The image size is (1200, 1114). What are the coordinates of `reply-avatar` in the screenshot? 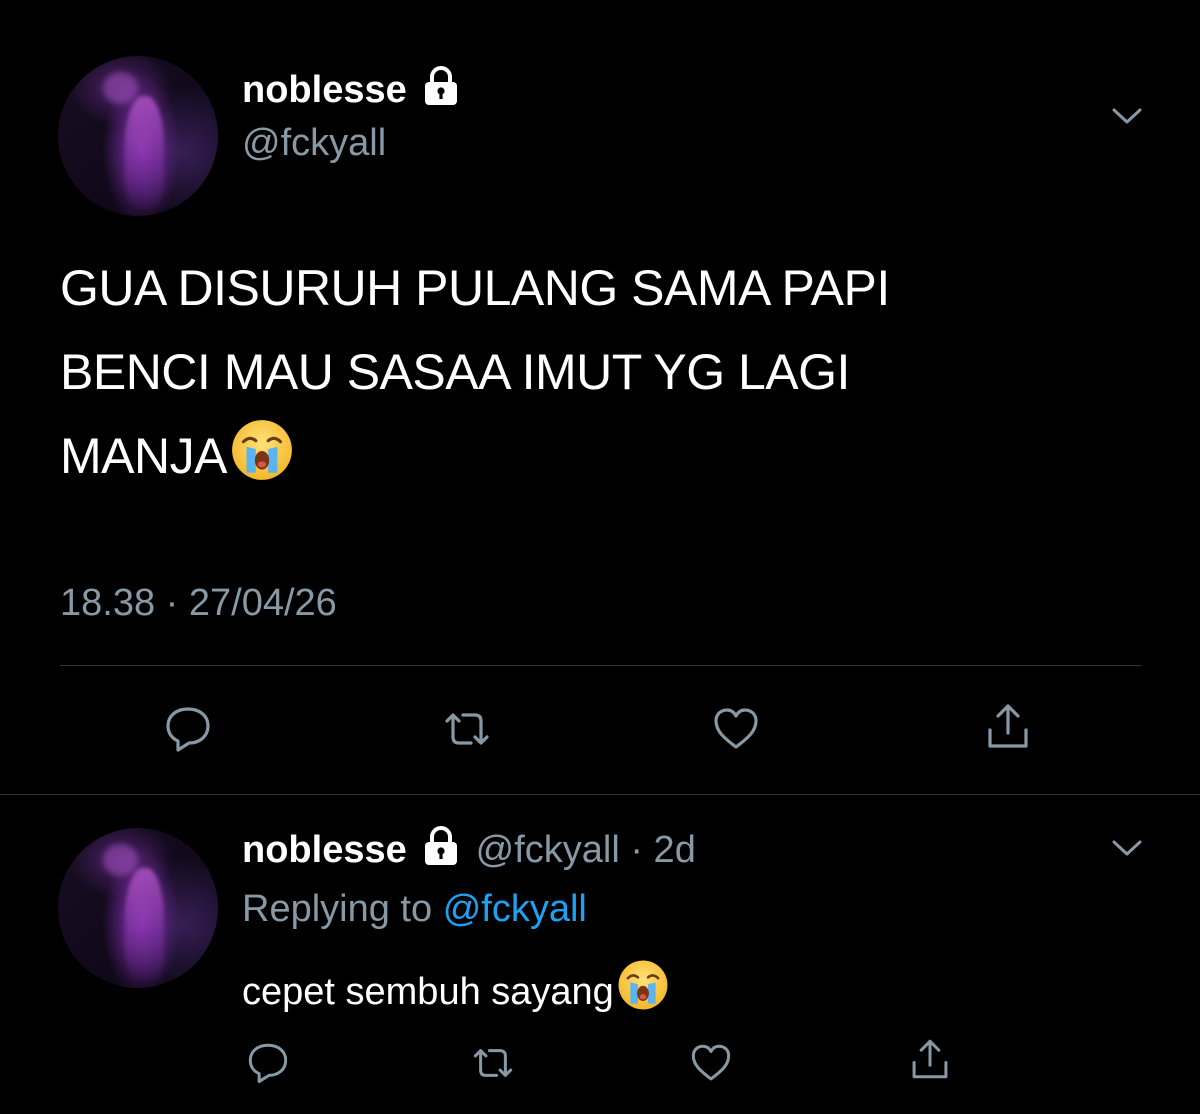 It's located at (138, 908).